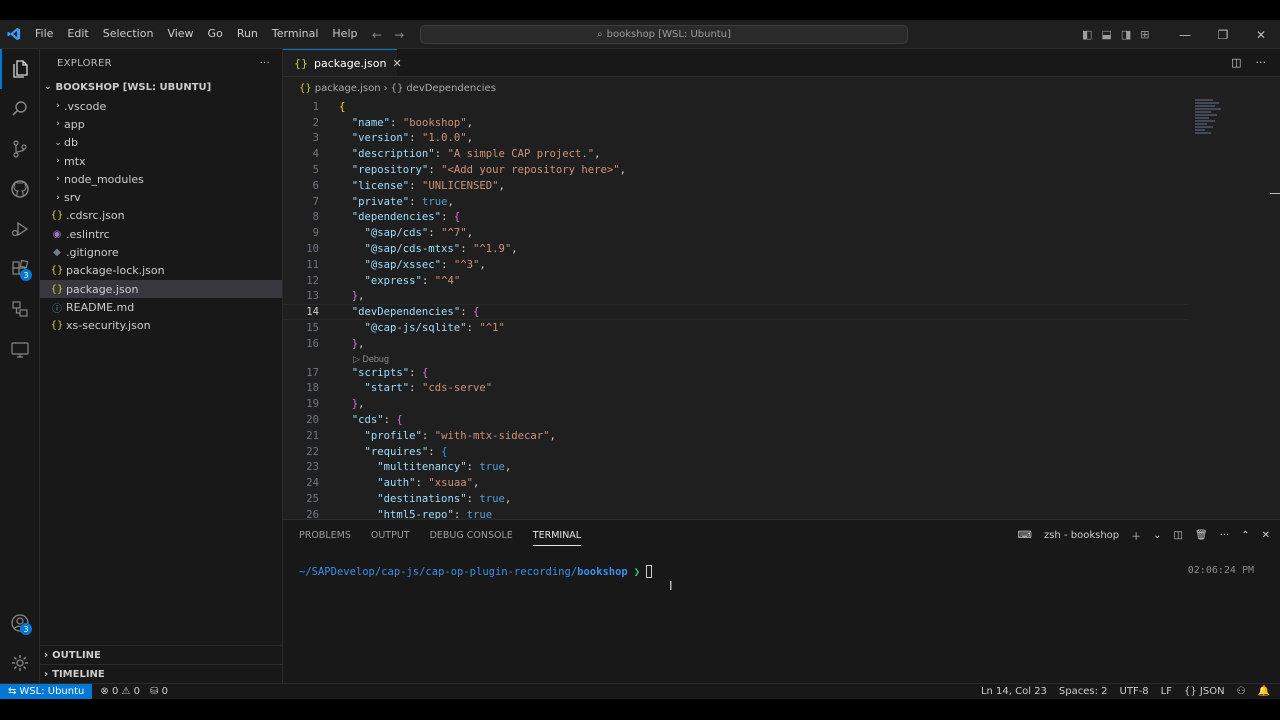 Image resolution: width=1280 pixels, height=720 pixels. Describe the element at coordinates (1261, 62) in the screenshot. I see `editor-more-icon: ···` at that location.